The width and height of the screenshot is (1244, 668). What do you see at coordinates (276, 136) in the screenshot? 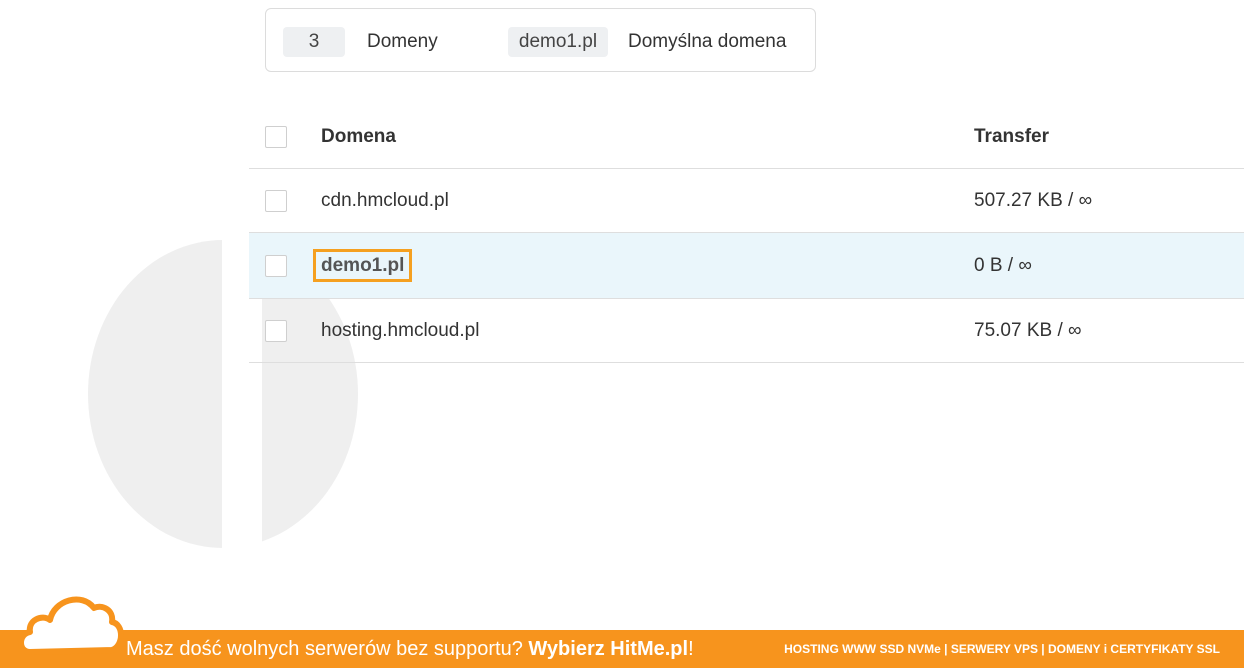
I see `select-all-checkbox` at bounding box center [276, 136].